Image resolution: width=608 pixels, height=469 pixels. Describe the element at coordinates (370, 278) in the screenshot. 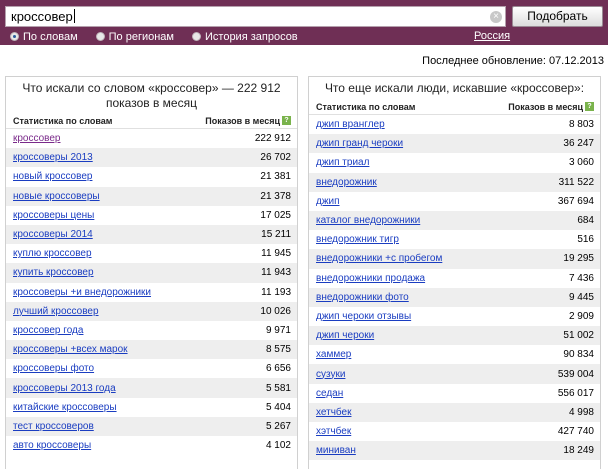

I see `keyword-link: внедорожники продажа` at that location.